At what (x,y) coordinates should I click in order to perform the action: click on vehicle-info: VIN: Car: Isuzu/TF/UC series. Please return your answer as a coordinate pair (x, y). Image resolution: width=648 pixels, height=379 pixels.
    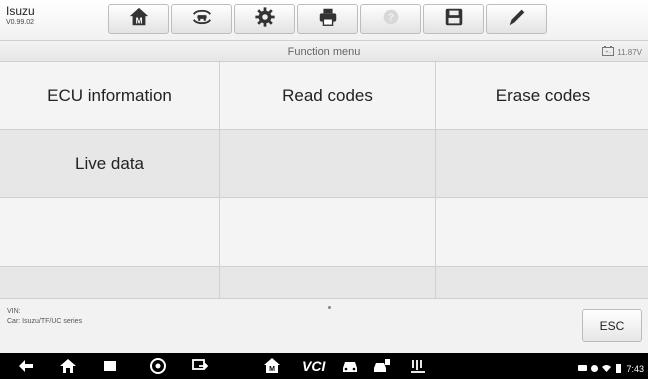
    Looking at the image, I should click on (44, 317).